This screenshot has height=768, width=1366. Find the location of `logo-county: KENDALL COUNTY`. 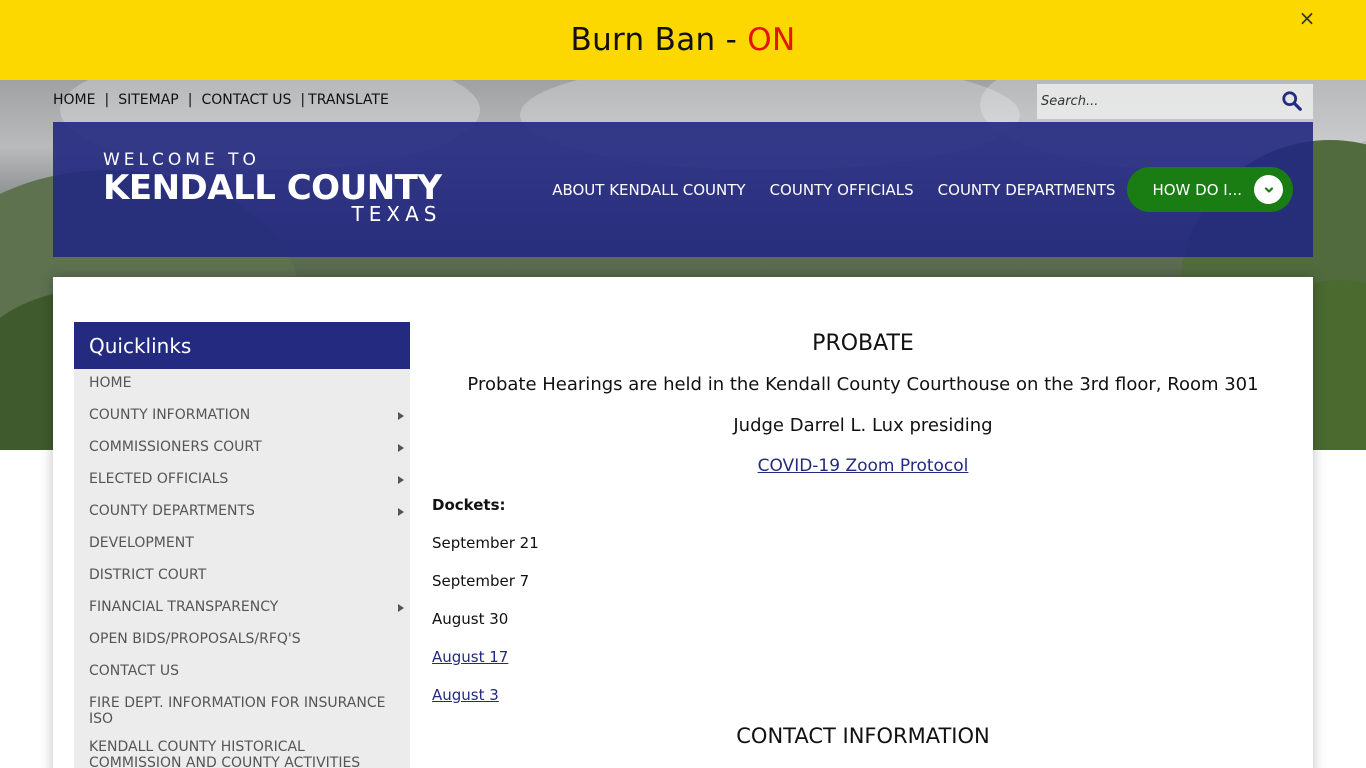

logo-county: KENDALL COUNTY is located at coordinates (272, 188).